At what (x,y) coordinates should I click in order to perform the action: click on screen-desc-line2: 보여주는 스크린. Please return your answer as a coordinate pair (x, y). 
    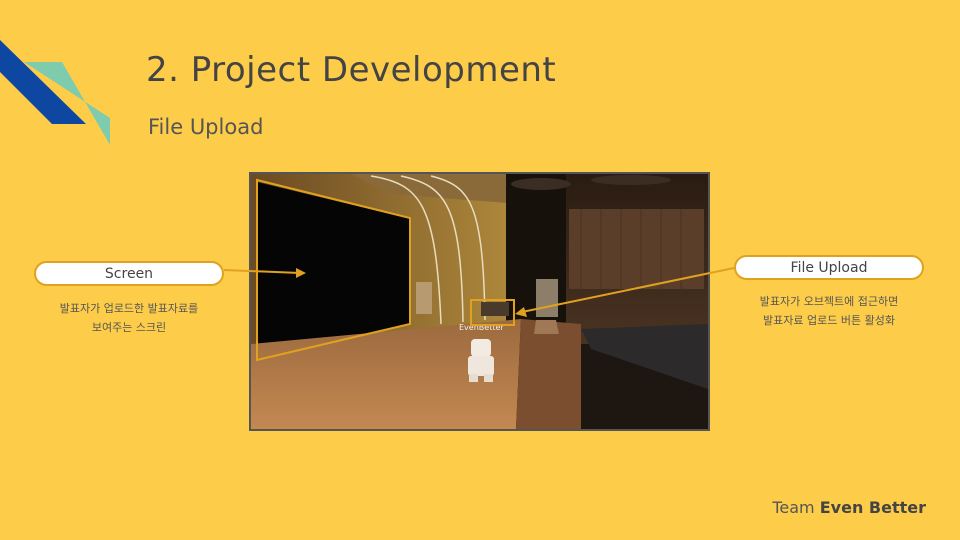
    Looking at the image, I should click on (129, 327).